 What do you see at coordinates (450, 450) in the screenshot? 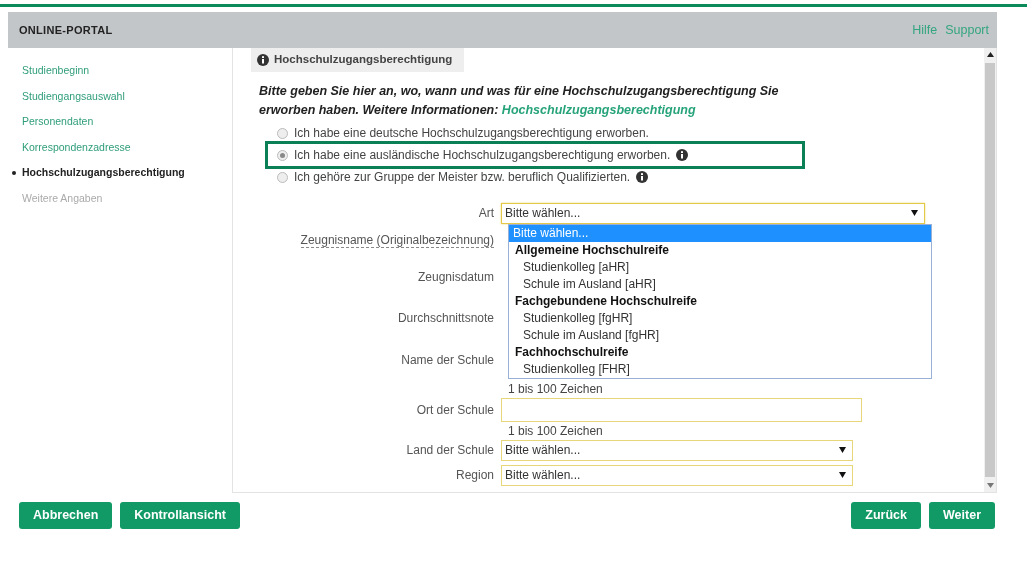
I see `field-label: Land der Schule` at bounding box center [450, 450].